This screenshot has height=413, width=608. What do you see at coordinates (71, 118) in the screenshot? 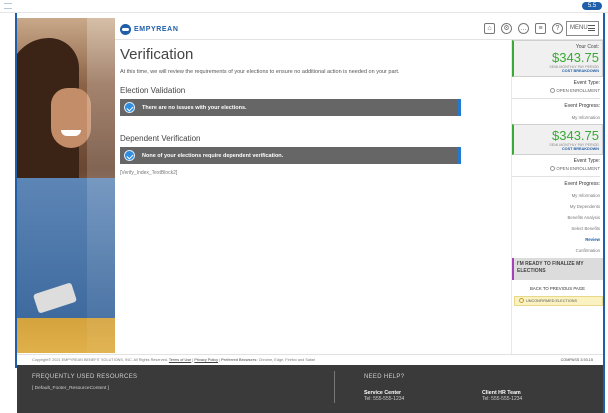
I see `photo-face` at bounding box center [71, 118].